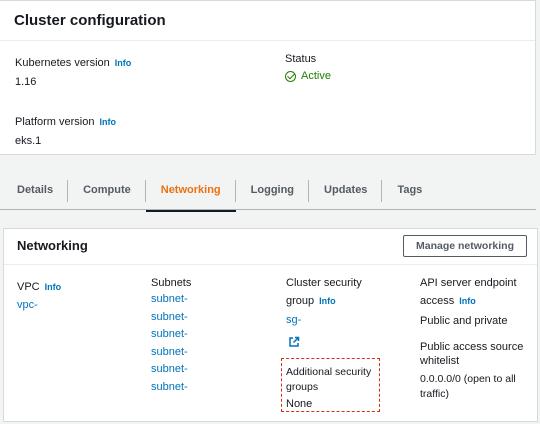  What do you see at coordinates (316, 76) in the screenshot?
I see `status-text: Active` at bounding box center [316, 76].